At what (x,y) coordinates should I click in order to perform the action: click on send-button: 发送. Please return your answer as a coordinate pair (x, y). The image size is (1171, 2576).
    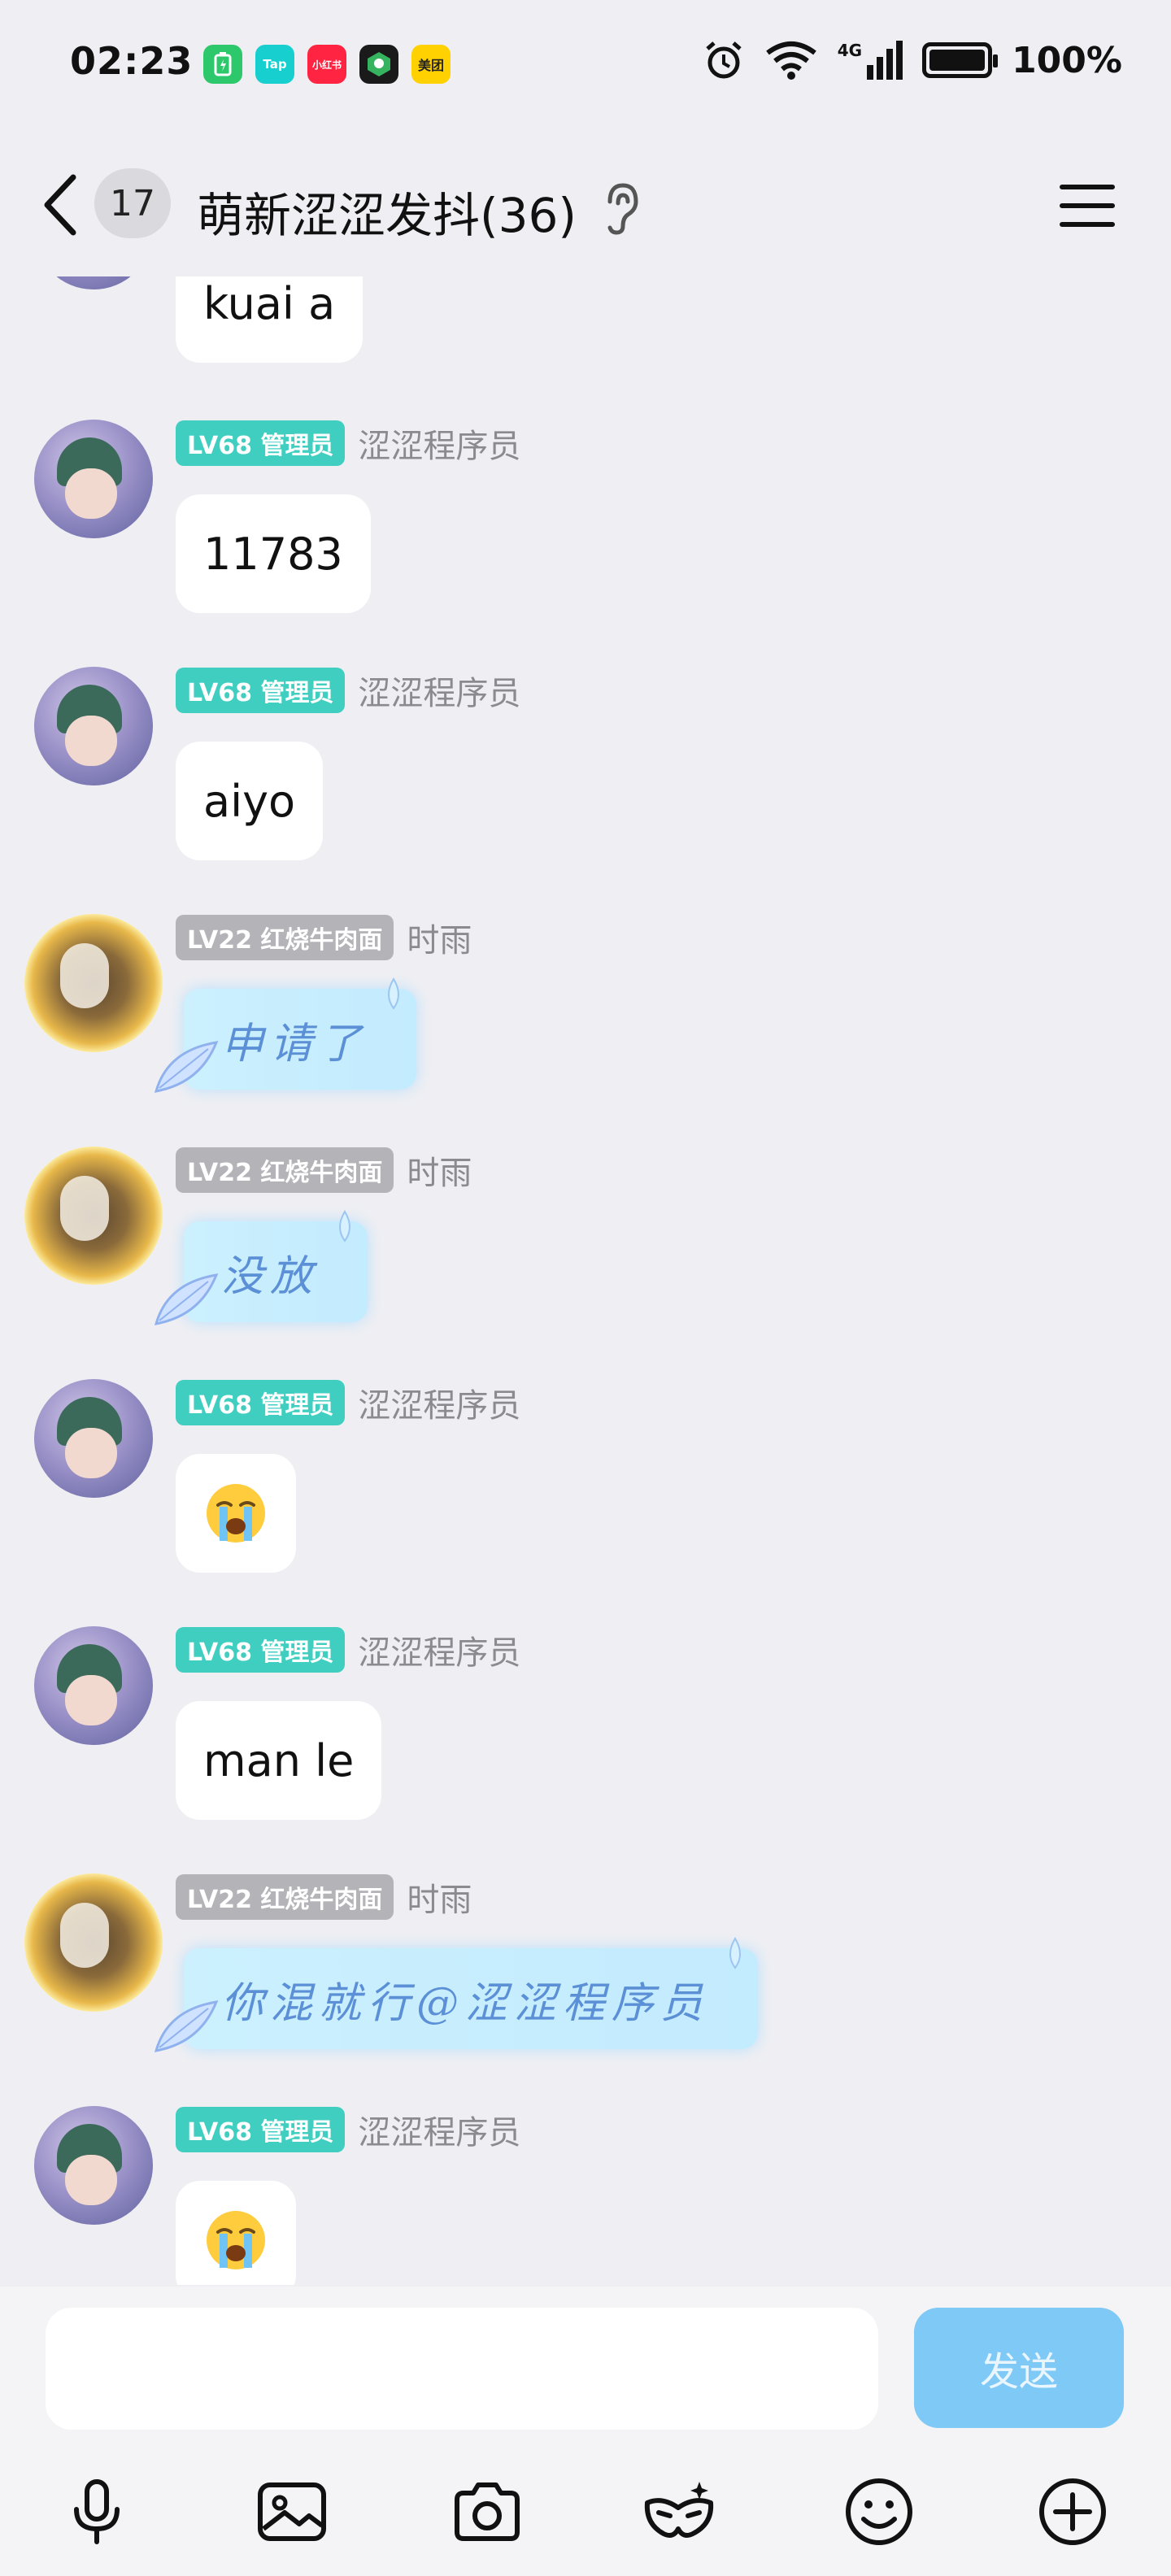
    Looking at the image, I should click on (1019, 2368).